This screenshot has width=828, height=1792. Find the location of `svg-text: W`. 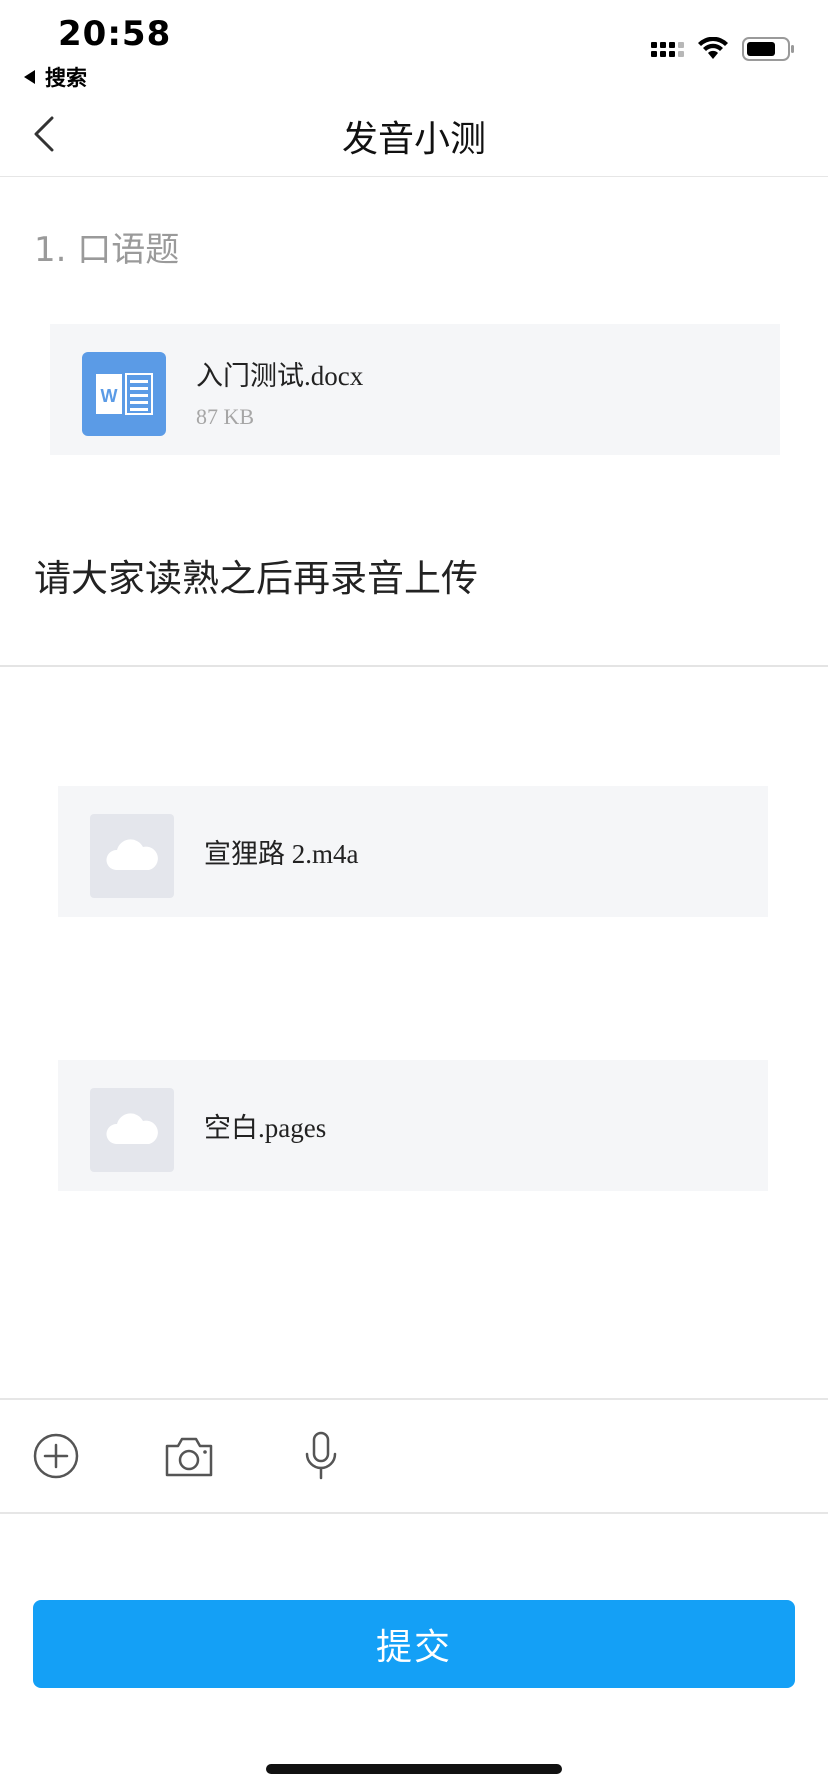

svg-text: W is located at coordinates (109, 396).